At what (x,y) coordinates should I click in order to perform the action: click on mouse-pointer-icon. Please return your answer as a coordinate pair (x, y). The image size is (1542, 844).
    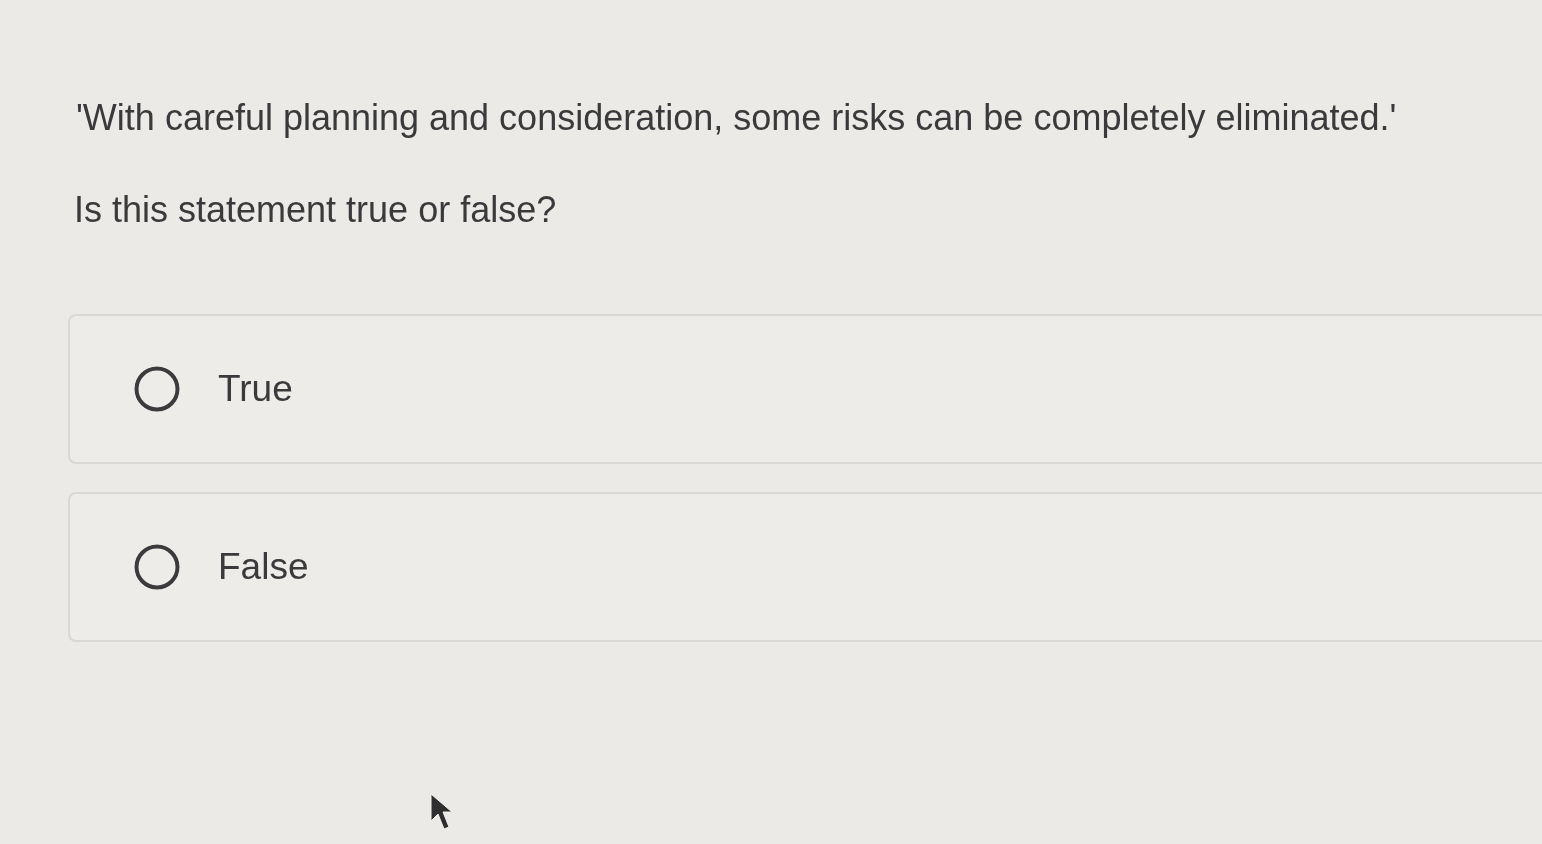
    Looking at the image, I should click on (441, 812).